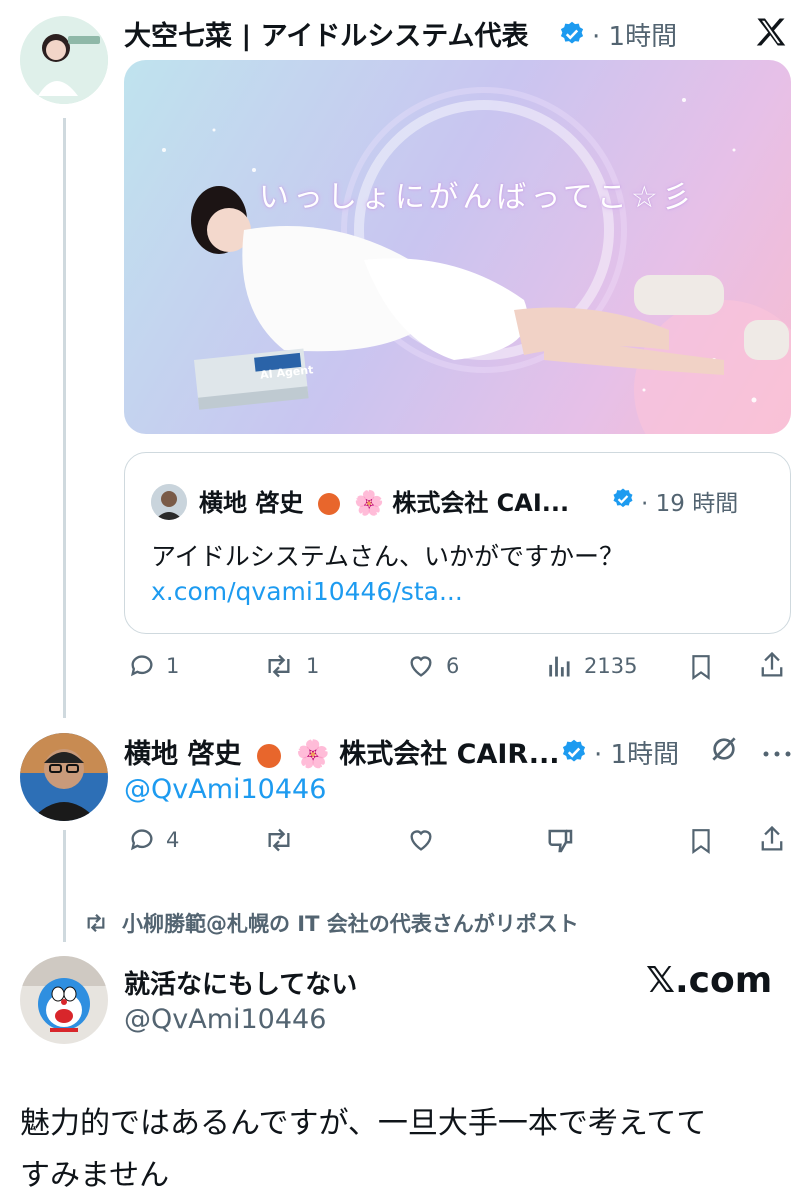 The width and height of the screenshot is (808, 1202). I want to click on x-com-watermark: 𝕏.com, so click(709, 980).